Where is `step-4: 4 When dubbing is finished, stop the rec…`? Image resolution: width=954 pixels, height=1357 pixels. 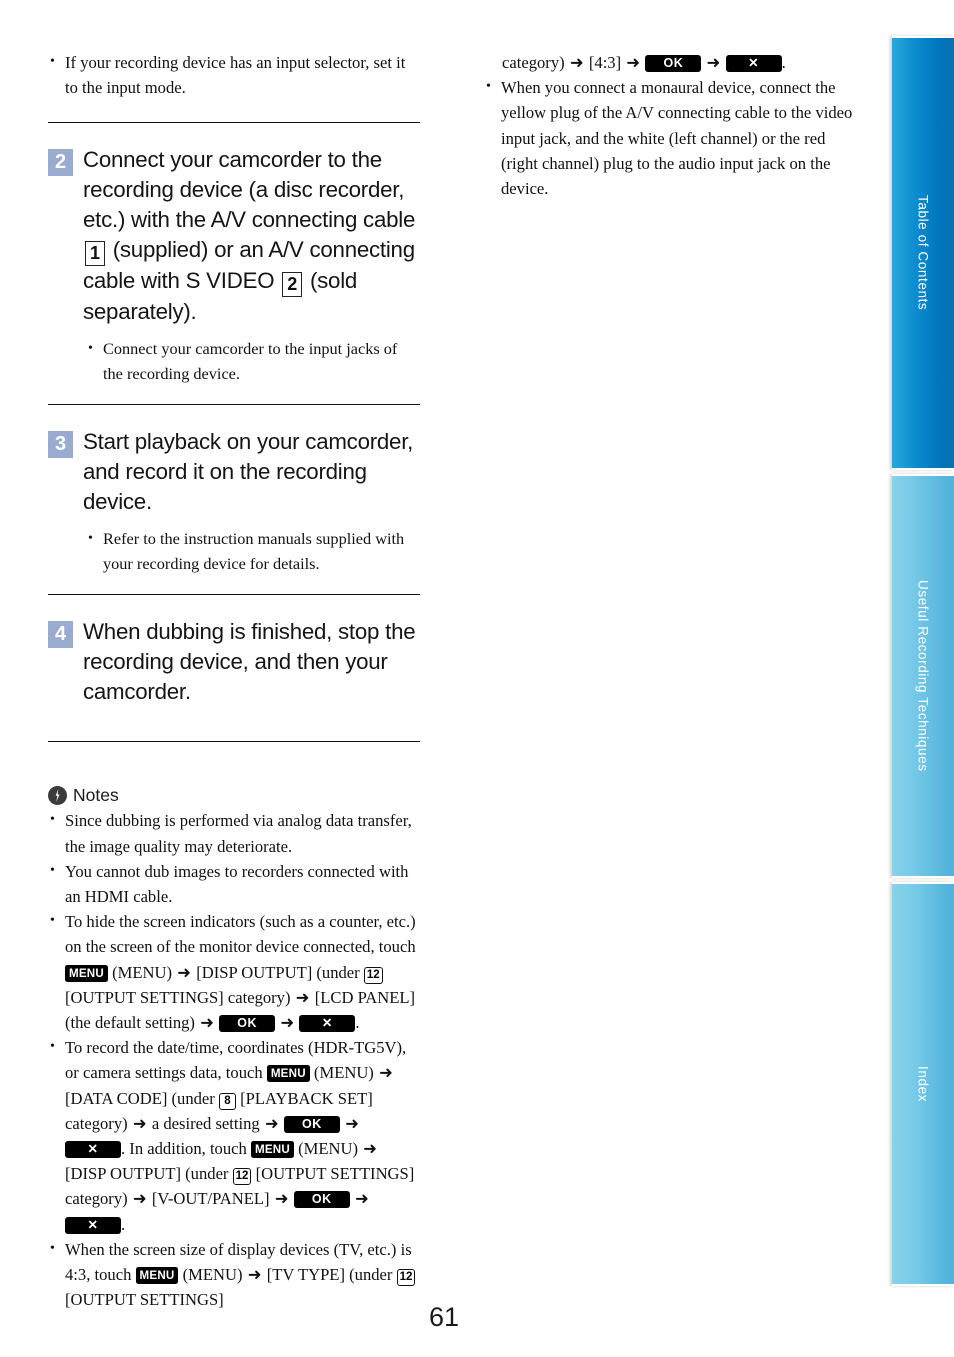
step-4: 4 When dubbing is finished, stop the rec… is located at coordinates (234, 662).